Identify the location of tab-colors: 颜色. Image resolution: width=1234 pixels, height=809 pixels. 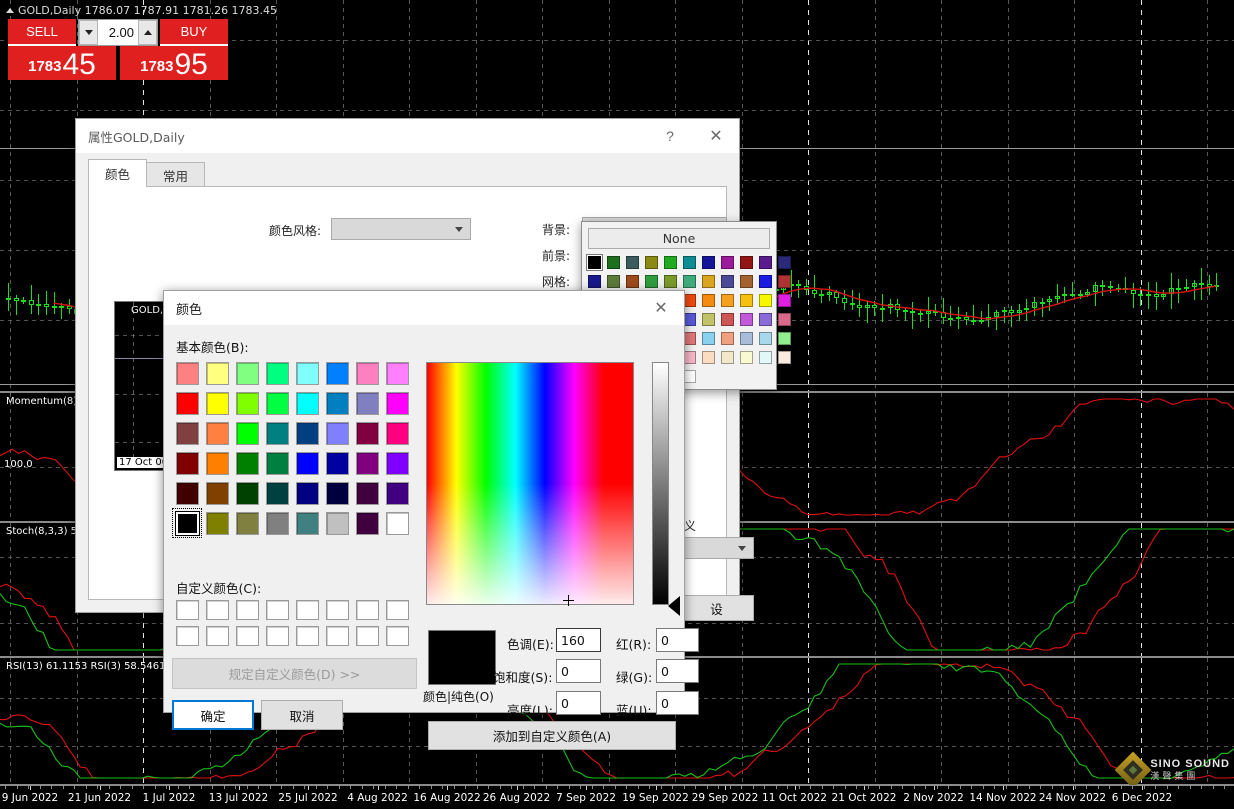
(118, 173).